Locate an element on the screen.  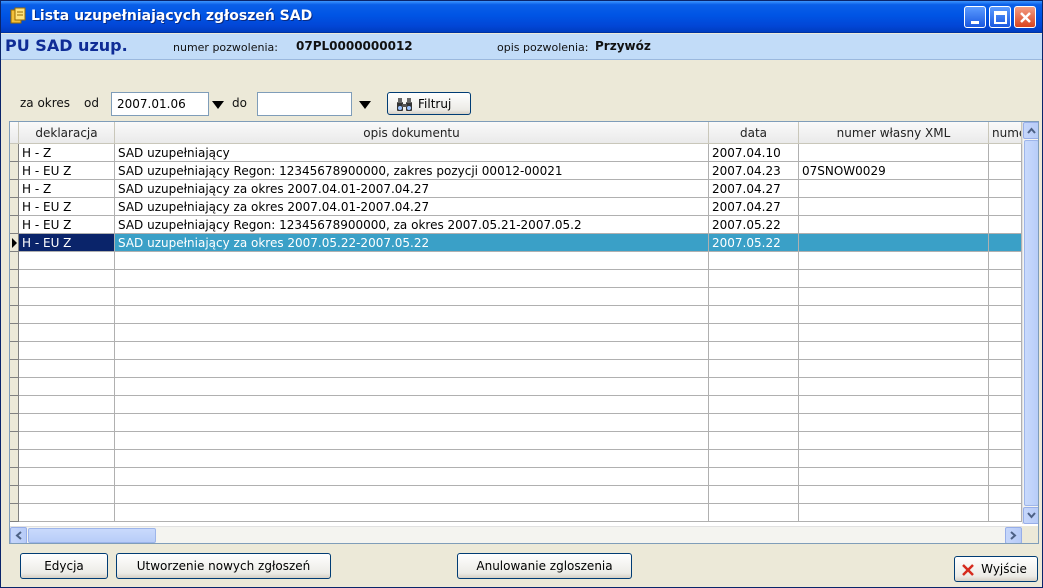
cell-xml: 07SNOW0029 is located at coordinates (894, 171).